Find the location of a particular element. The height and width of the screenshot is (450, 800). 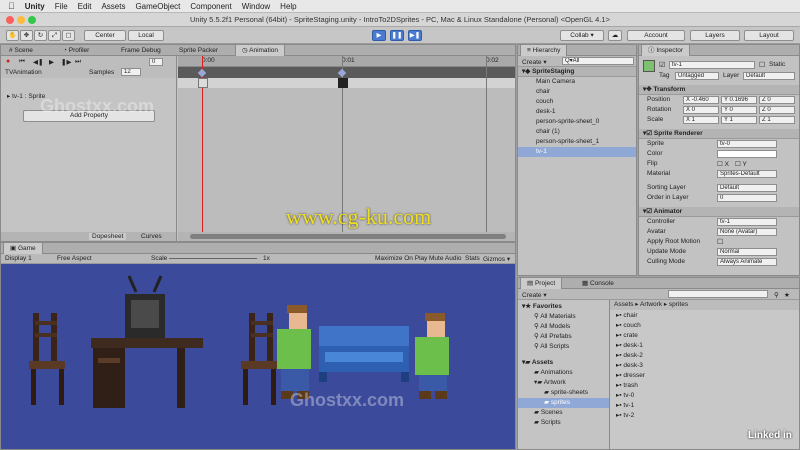

scale-x: X 1 is located at coordinates (701, 120).